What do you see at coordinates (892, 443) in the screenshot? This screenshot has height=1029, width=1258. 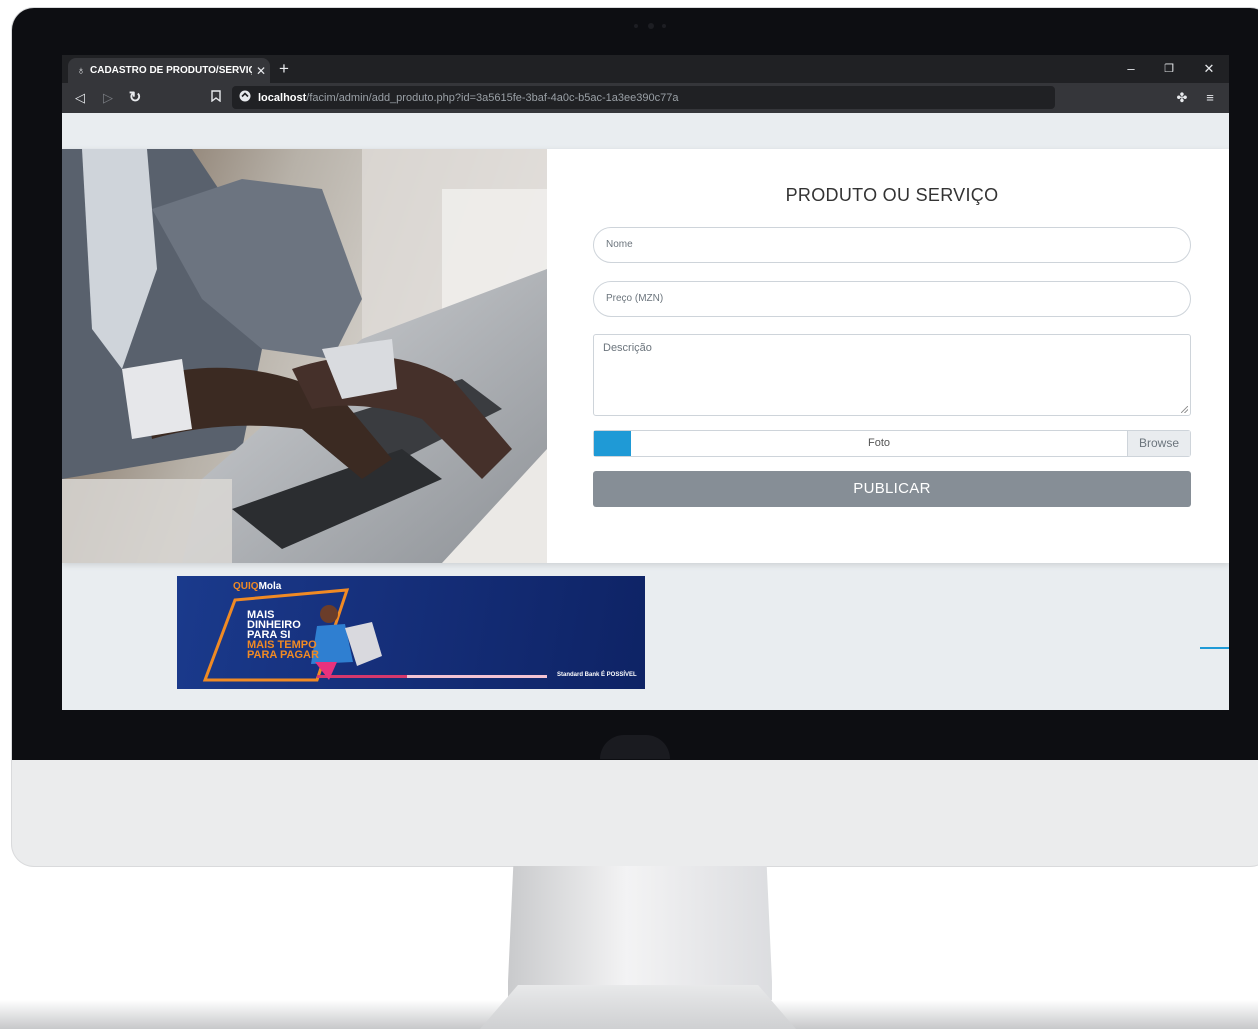 I see `foto-file-input: Foto Browse` at bounding box center [892, 443].